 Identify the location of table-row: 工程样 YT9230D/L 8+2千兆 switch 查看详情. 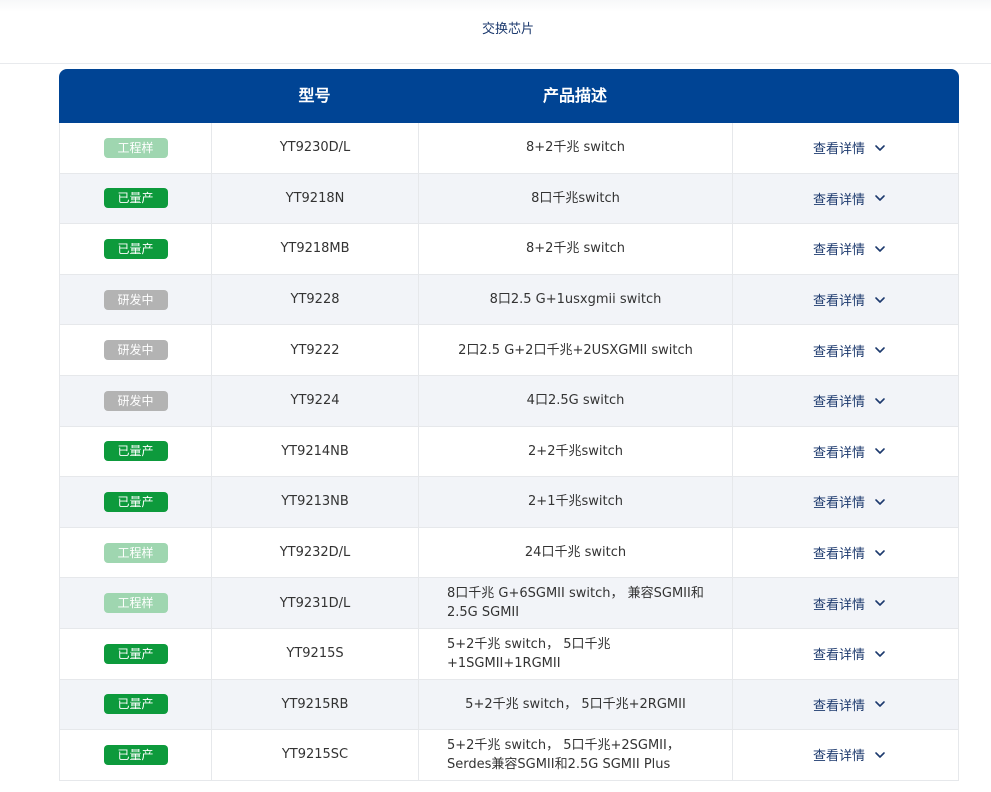
(509, 148).